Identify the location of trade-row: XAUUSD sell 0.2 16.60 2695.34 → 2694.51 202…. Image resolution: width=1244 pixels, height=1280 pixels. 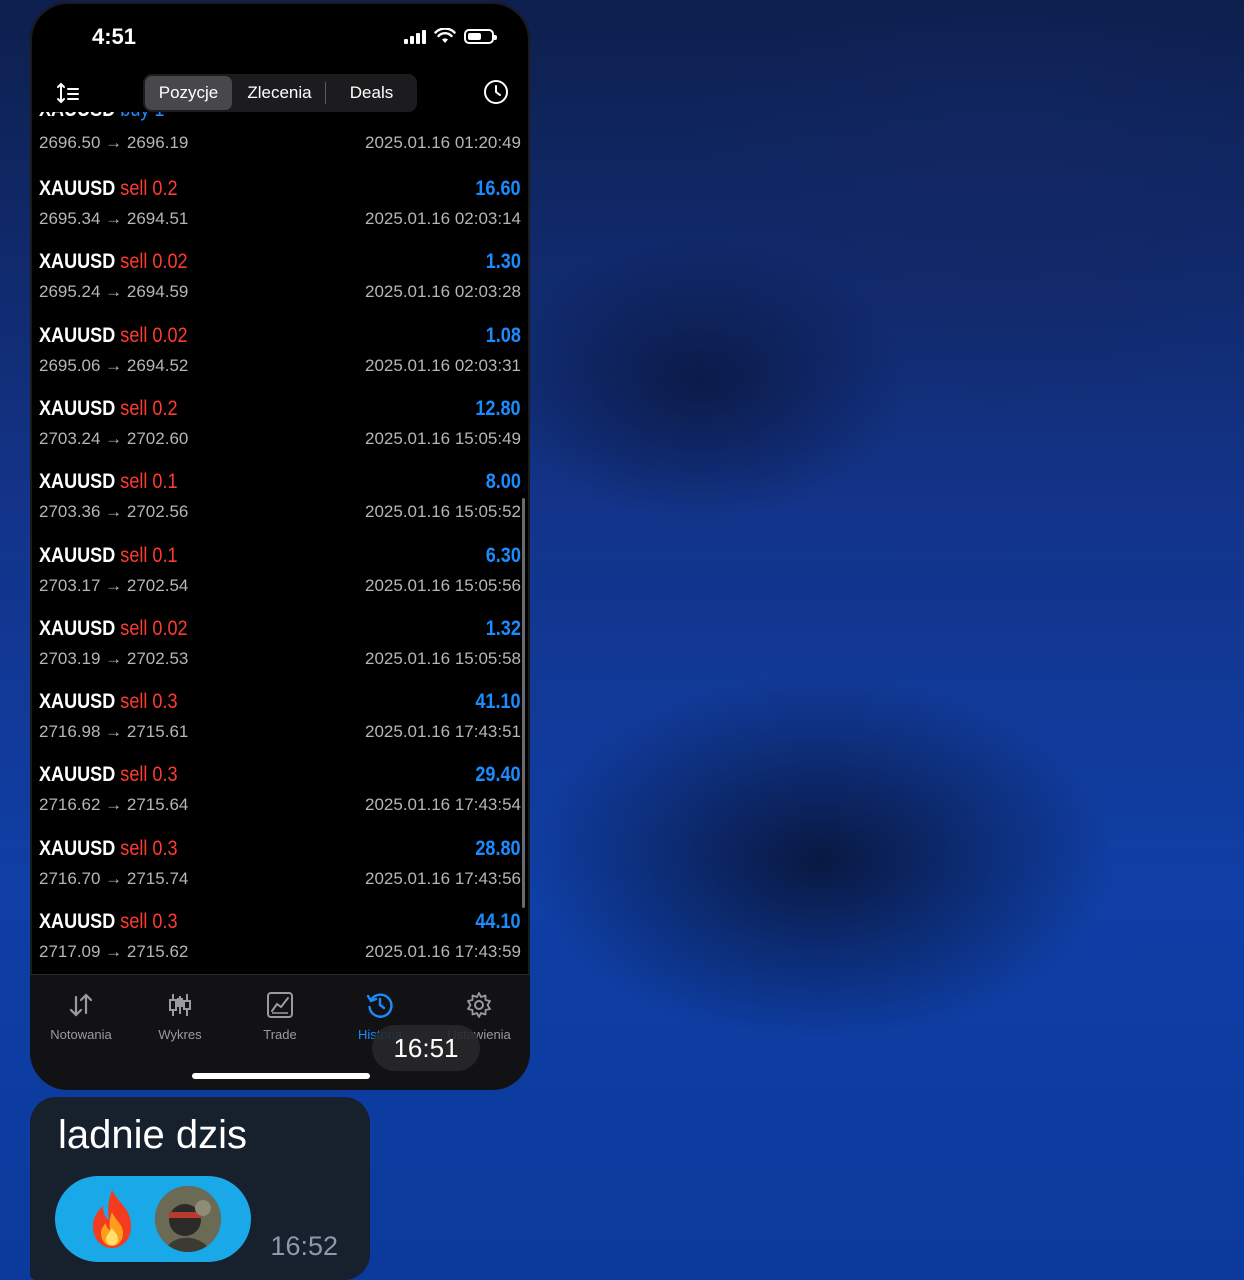
(280, 207).